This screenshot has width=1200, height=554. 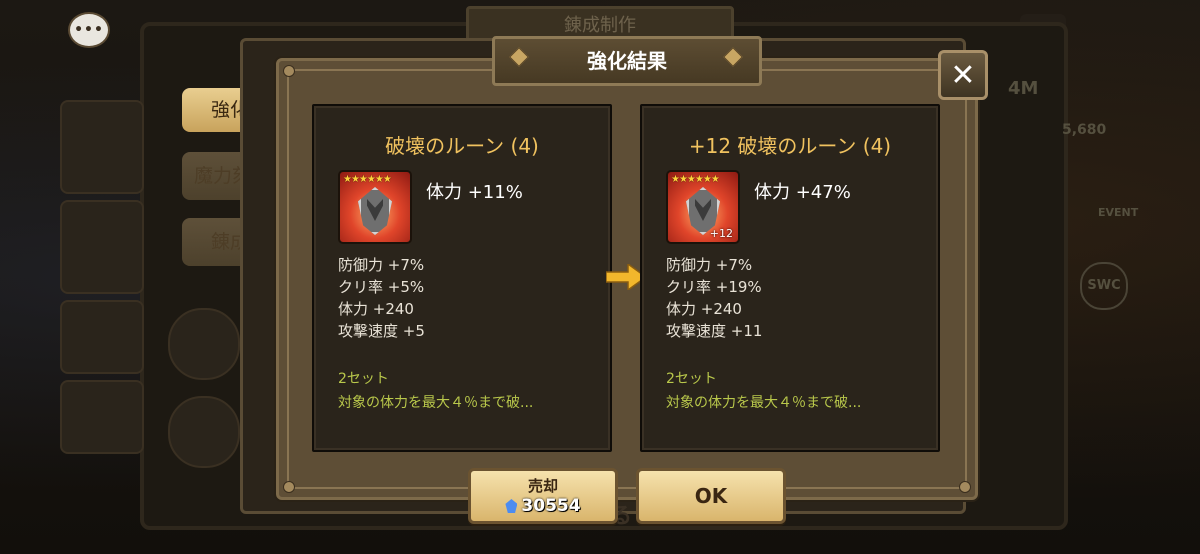 I want to click on rune-name: +12 破壊のルーン (4), so click(x=790, y=146).